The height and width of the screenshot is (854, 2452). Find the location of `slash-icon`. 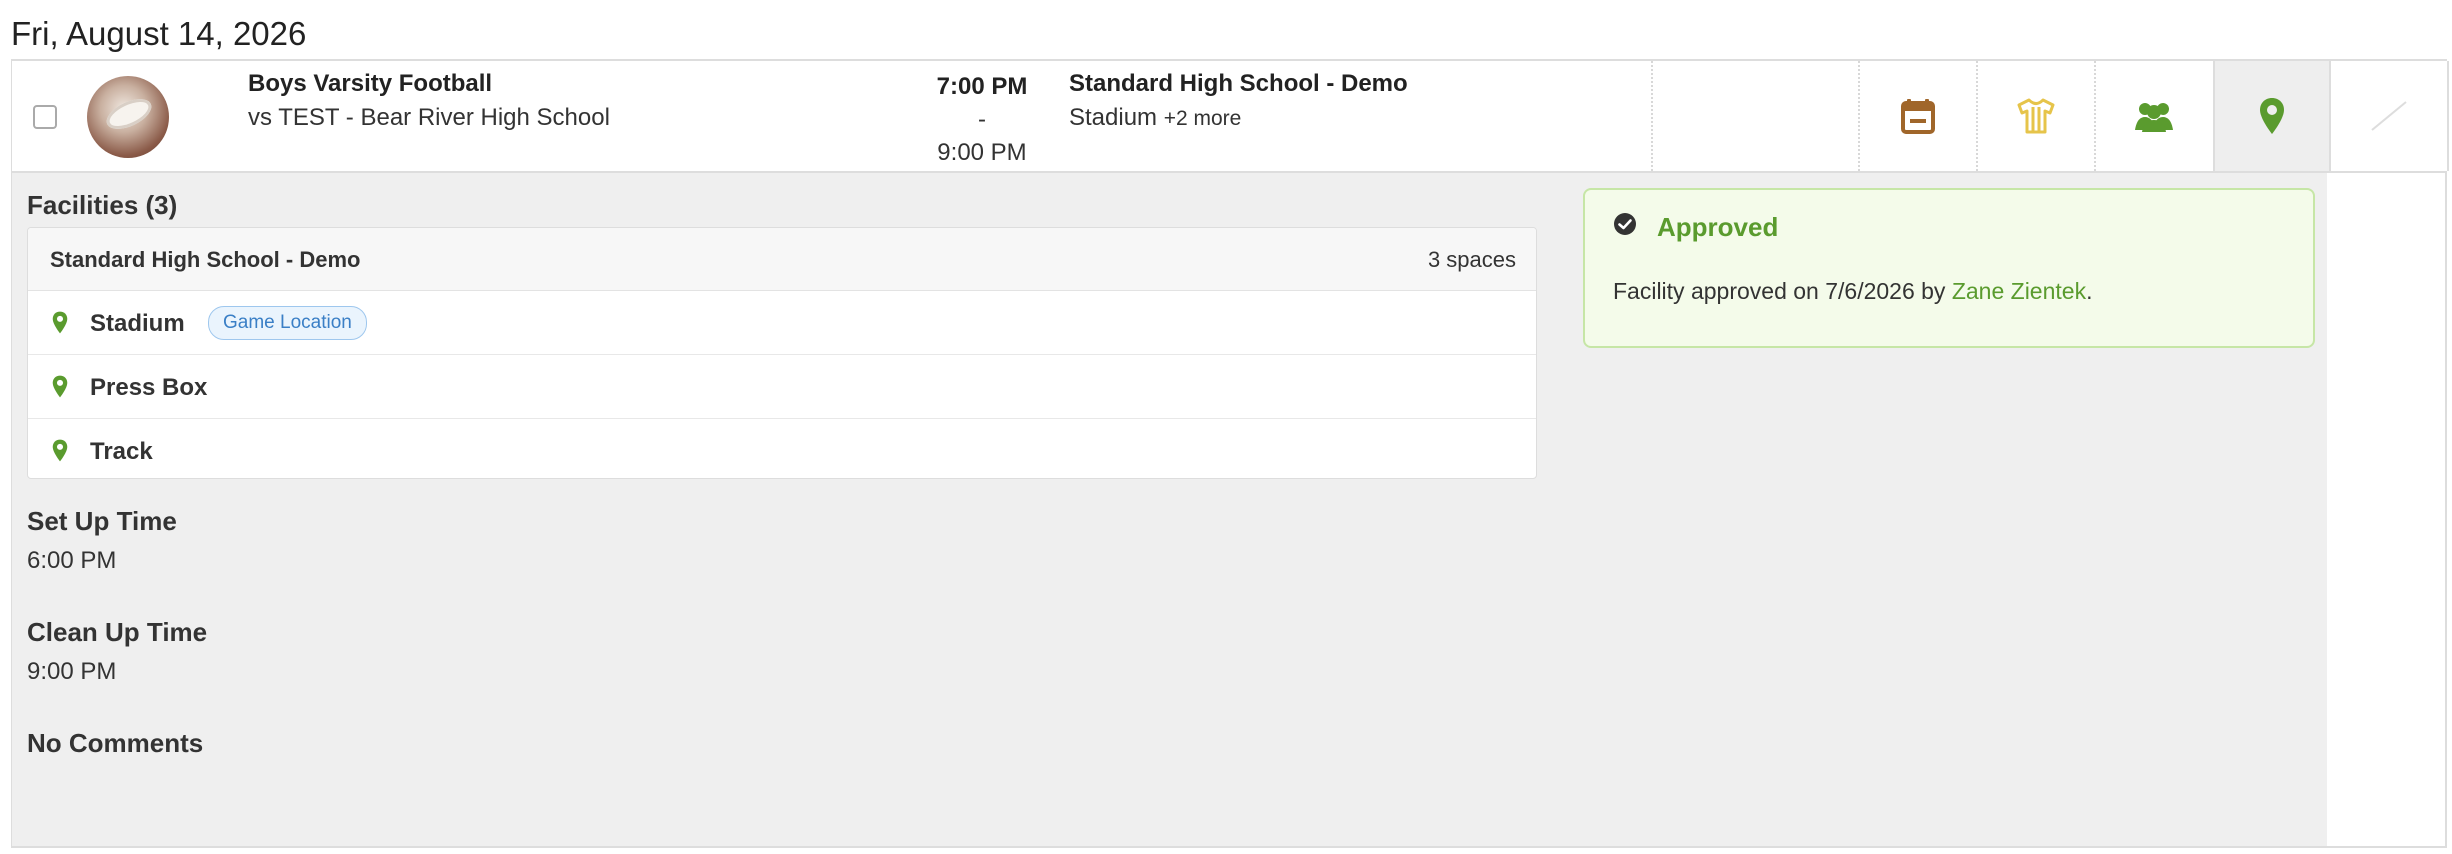

slash-icon is located at coordinates (2389, 116).